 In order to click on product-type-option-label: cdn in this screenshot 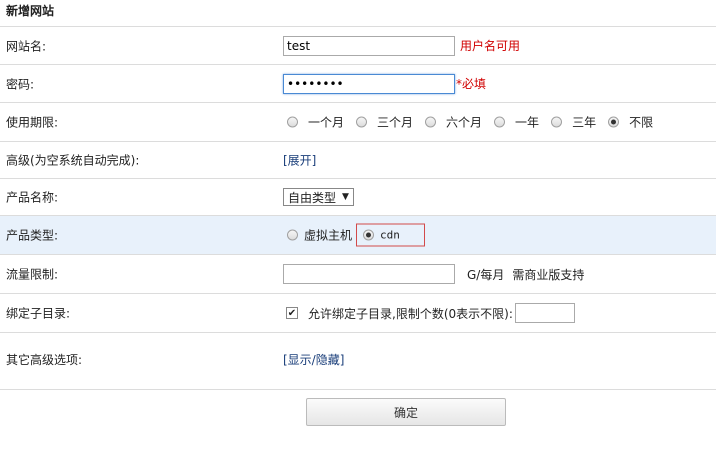, I will do `click(390, 235)`.